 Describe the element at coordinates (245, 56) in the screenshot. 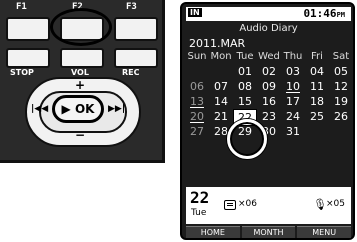

I see `weekday-tue: Tue` at that location.